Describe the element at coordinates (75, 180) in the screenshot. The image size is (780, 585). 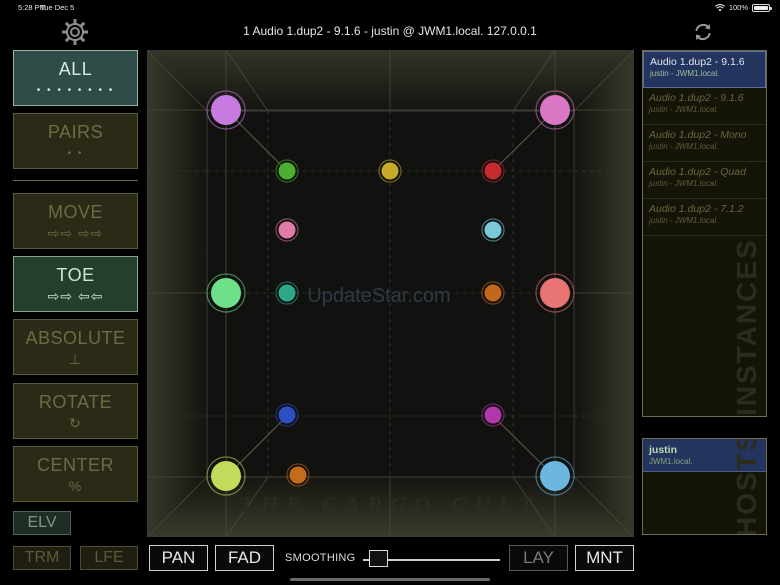
I see `left-divider` at that location.